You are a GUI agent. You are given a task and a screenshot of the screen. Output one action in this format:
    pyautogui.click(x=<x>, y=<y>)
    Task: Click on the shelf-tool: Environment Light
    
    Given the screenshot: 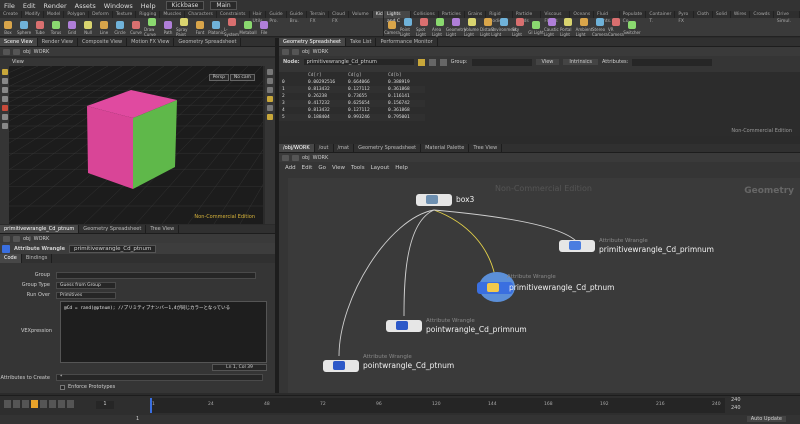 What is the action you would take?
    pyautogui.click(x=504, y=27)
    